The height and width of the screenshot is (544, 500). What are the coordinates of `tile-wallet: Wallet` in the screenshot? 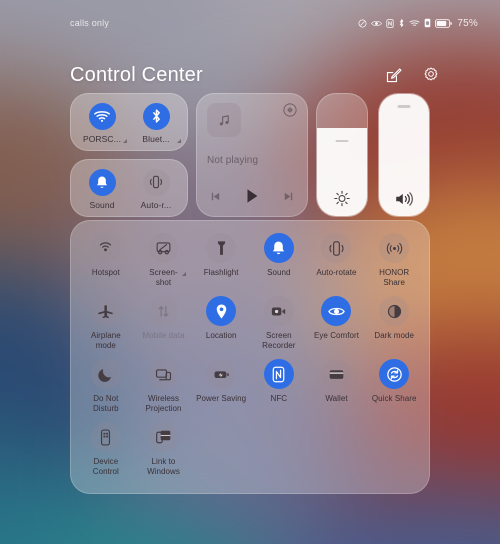 It's located at (337, 387).